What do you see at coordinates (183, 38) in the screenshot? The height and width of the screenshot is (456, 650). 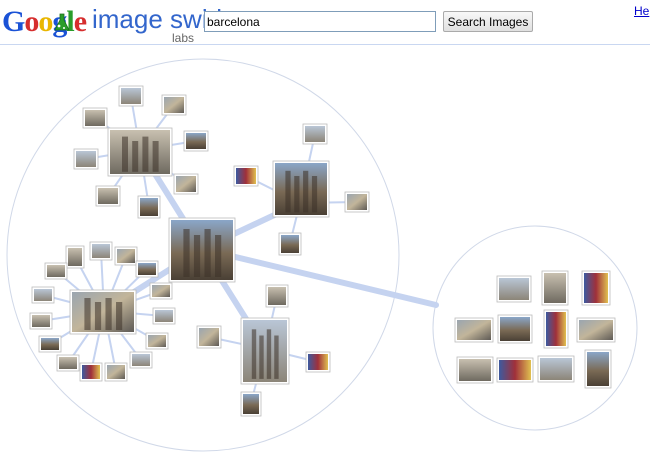 I see `labs-badge: labs` at bounding box center [183, 38].